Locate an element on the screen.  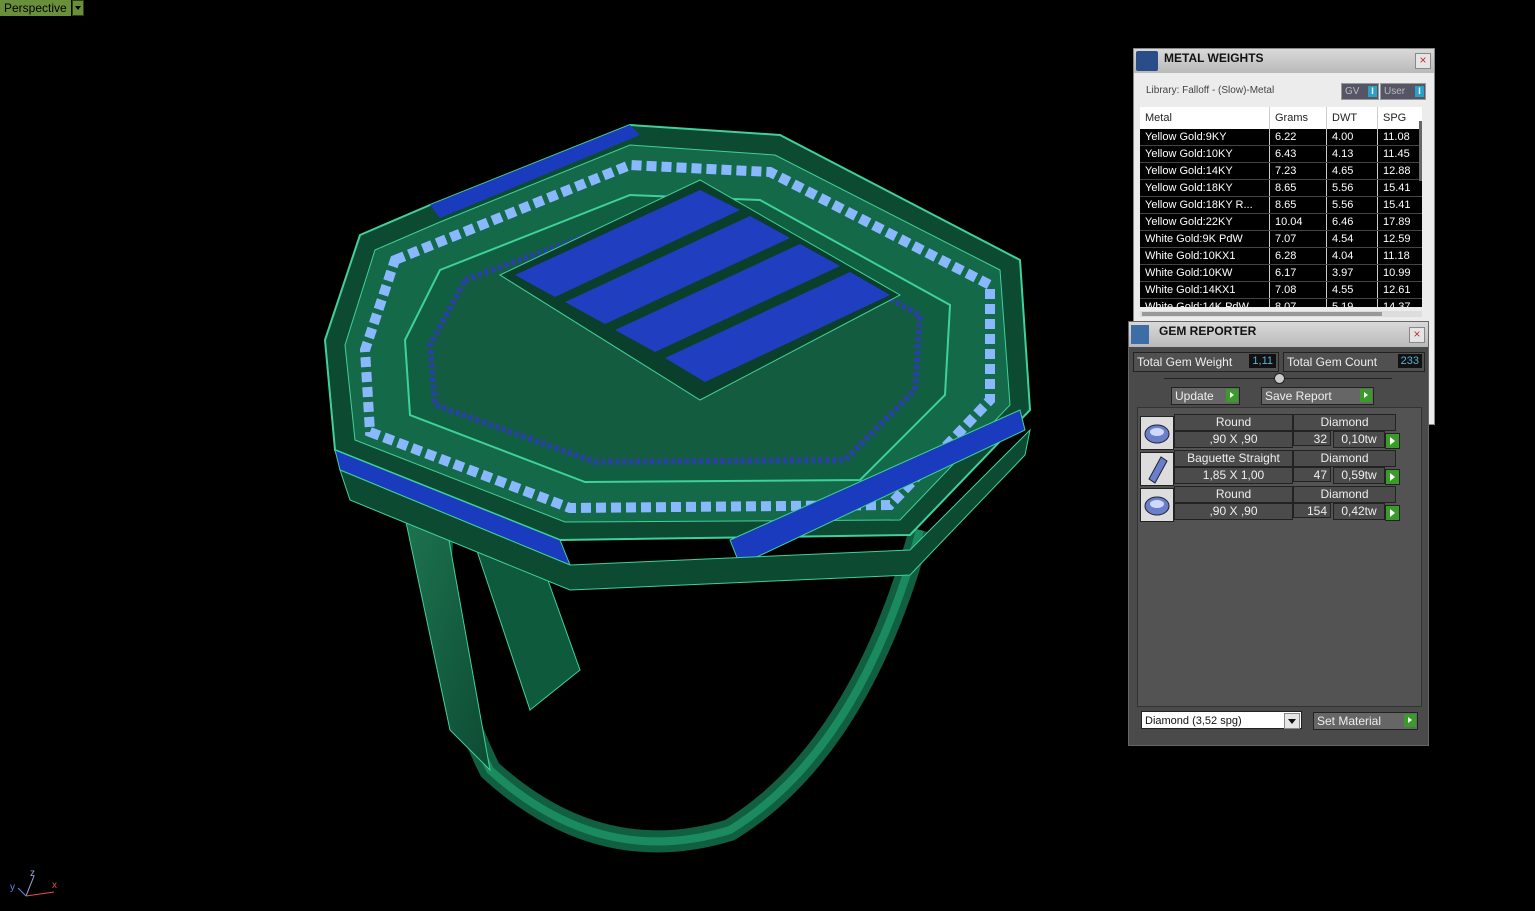
dwt-cell: 3.97 is located at coordinates (1352, 273).